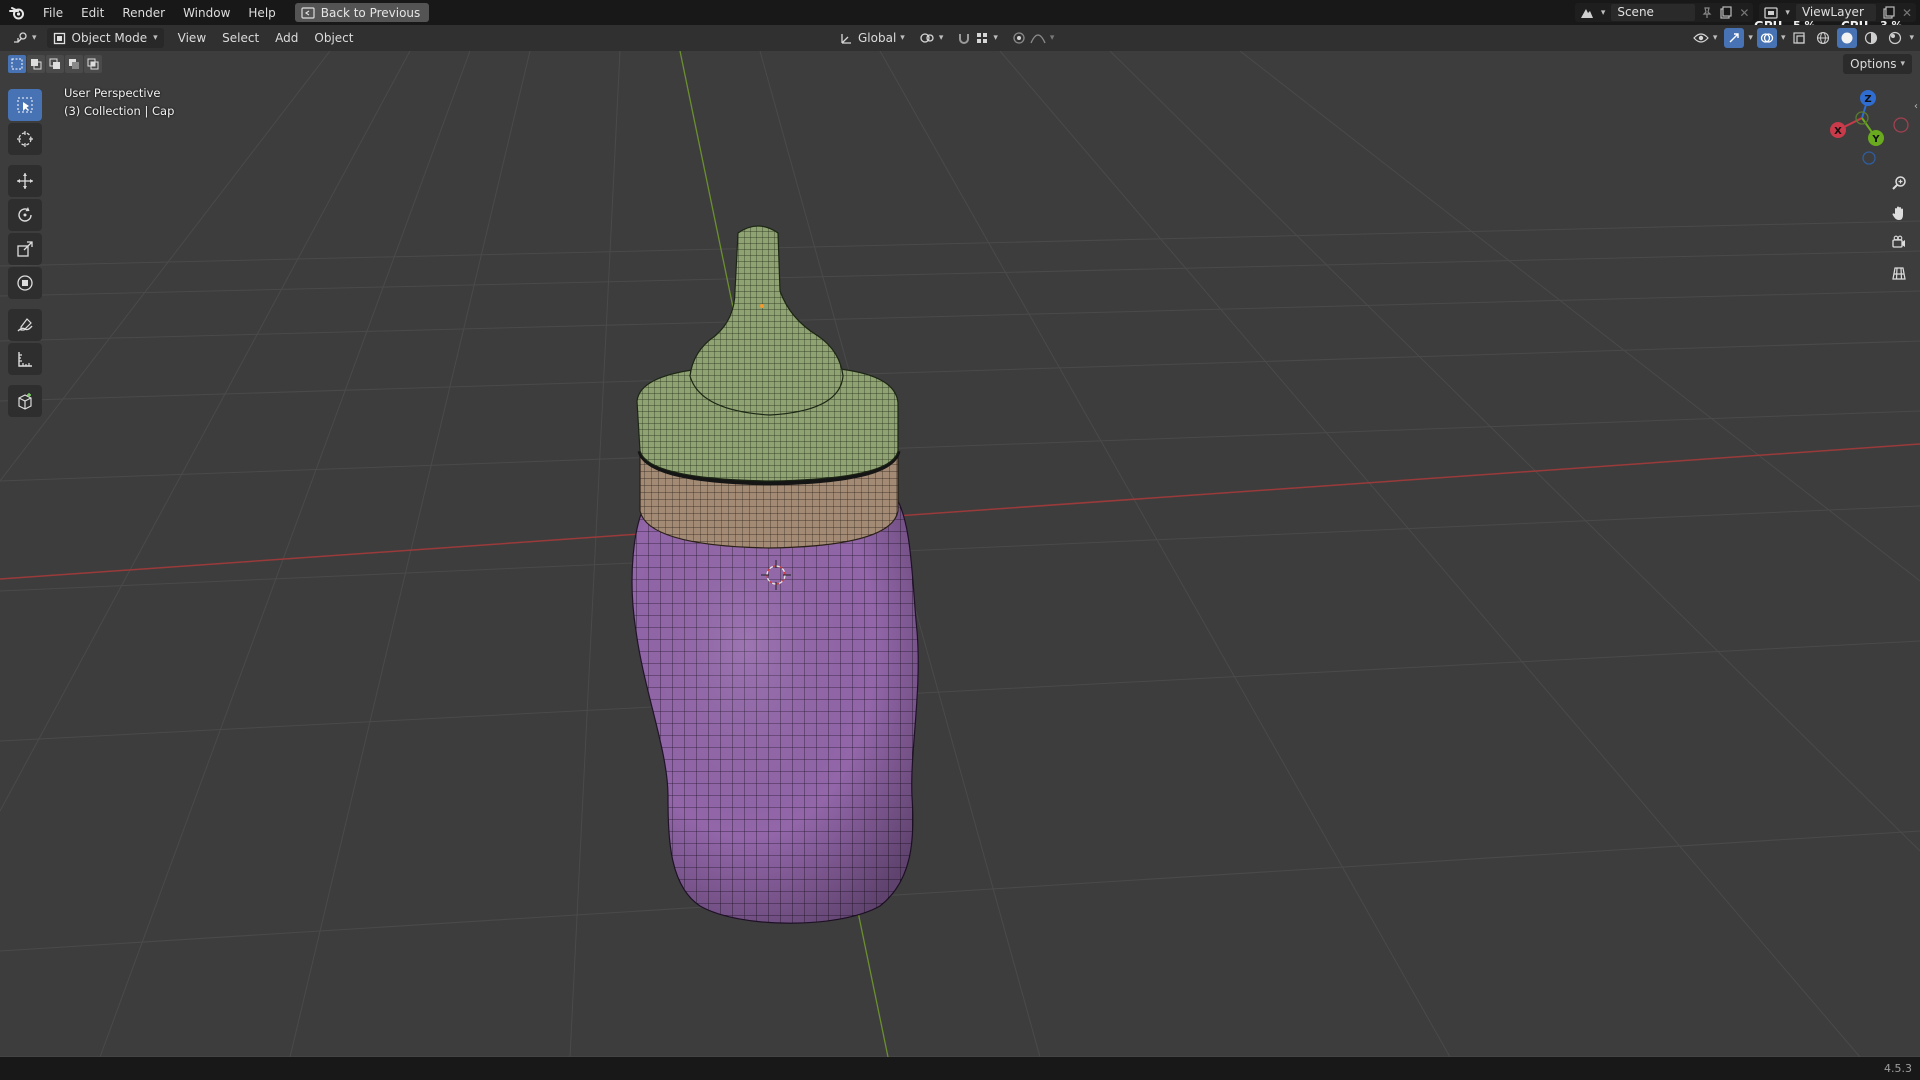 Image resolution: width=1920 pixels, height=1080 pixels. Describe the element at coordinates (1701, 38) in the screenshot. I see `eye-icon` at that location.